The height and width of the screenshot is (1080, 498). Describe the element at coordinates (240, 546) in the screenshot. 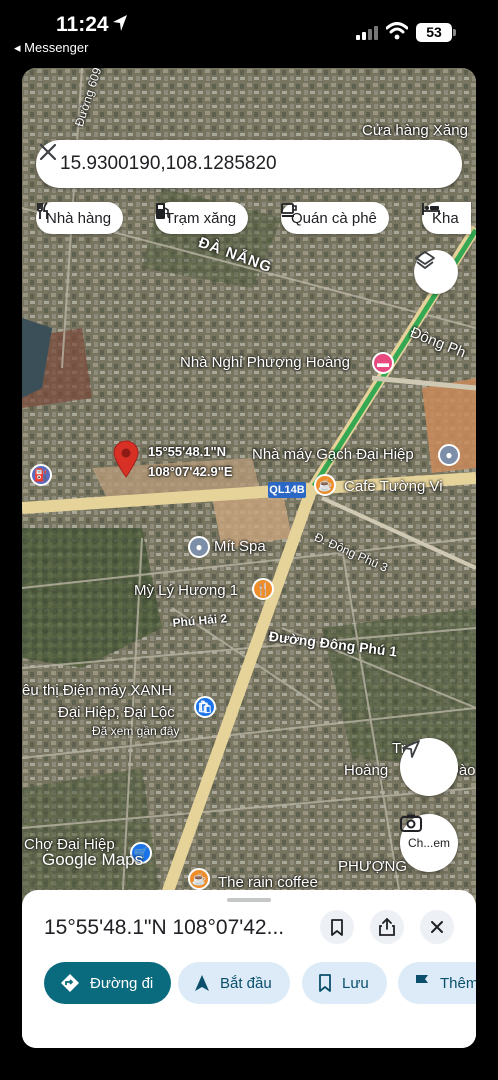

I see `map-label-mit-spa: Mít Spa` at that location.